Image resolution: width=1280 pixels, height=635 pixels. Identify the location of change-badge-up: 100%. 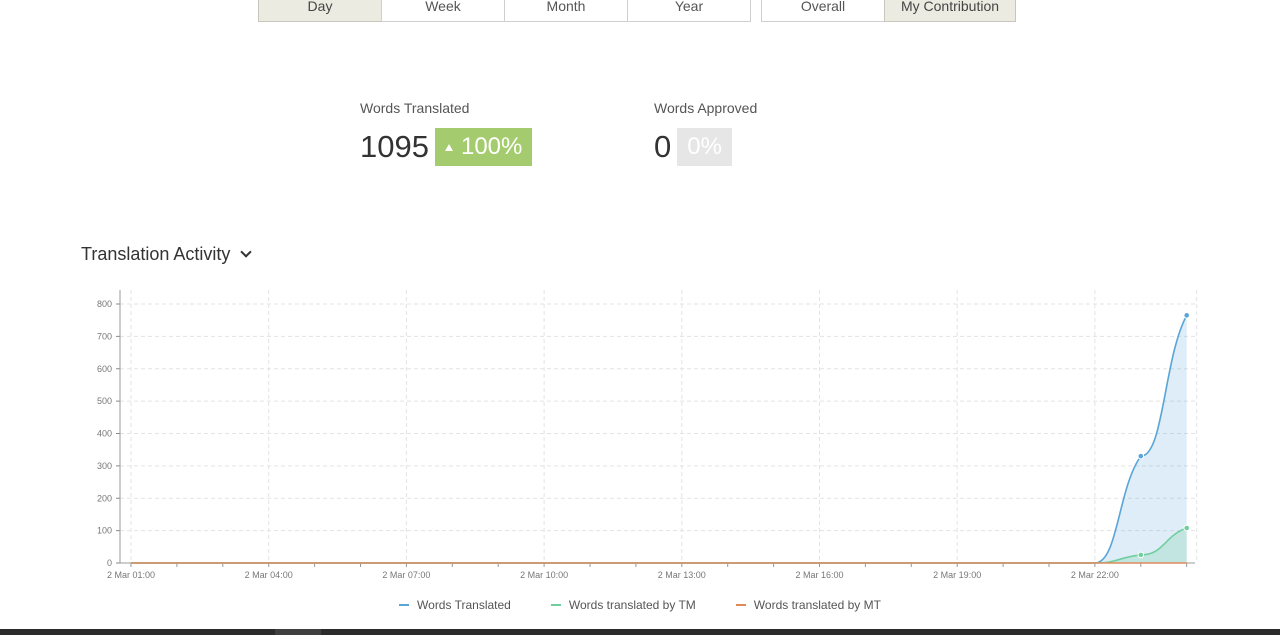
(483, 147).